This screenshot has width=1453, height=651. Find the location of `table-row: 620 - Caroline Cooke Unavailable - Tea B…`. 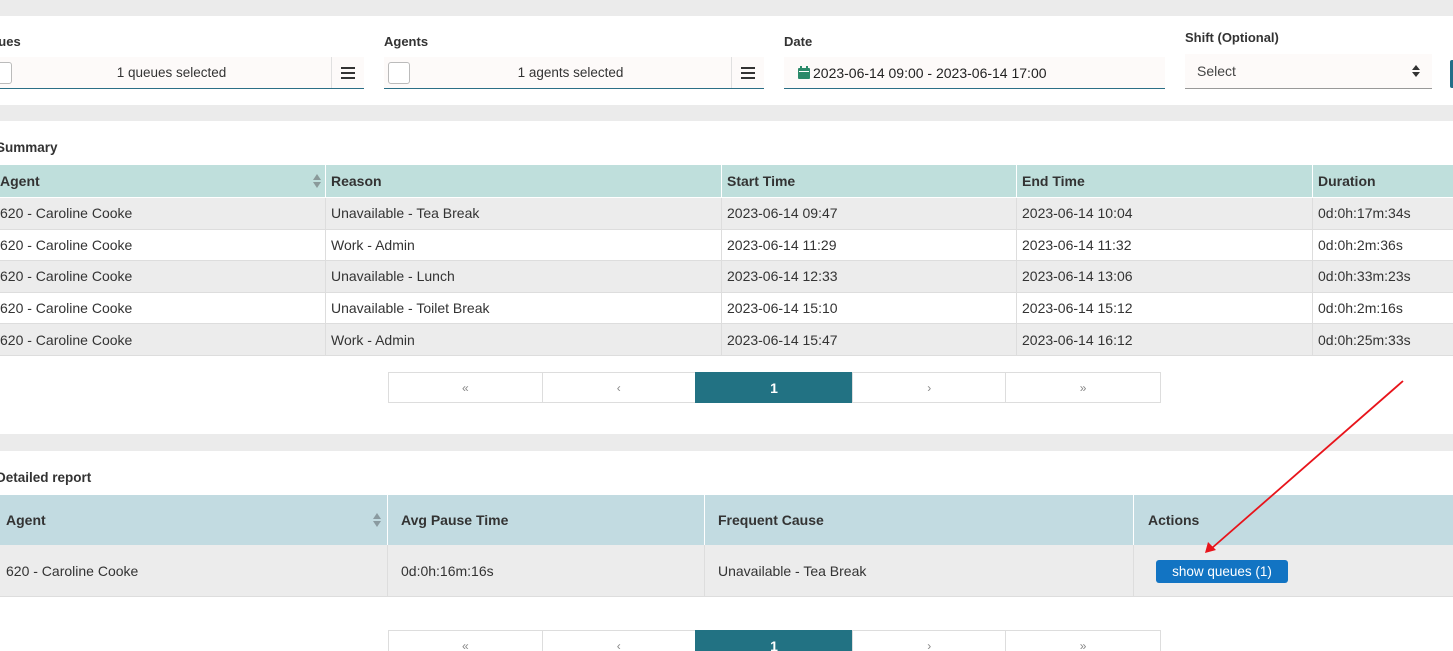

table-row: 620 - Caroline Cooke Unavailable - Tea B… is located at coordinates (726, 214).